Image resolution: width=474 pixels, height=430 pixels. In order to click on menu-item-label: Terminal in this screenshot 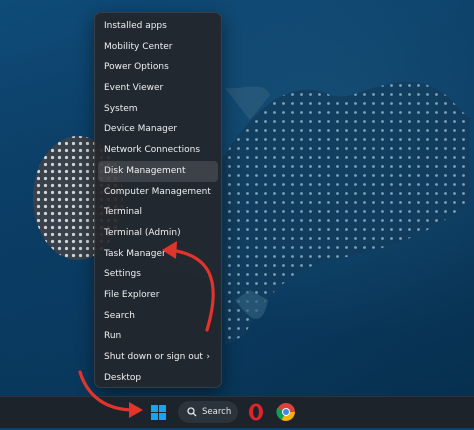, I will do `click(123, 212)`.